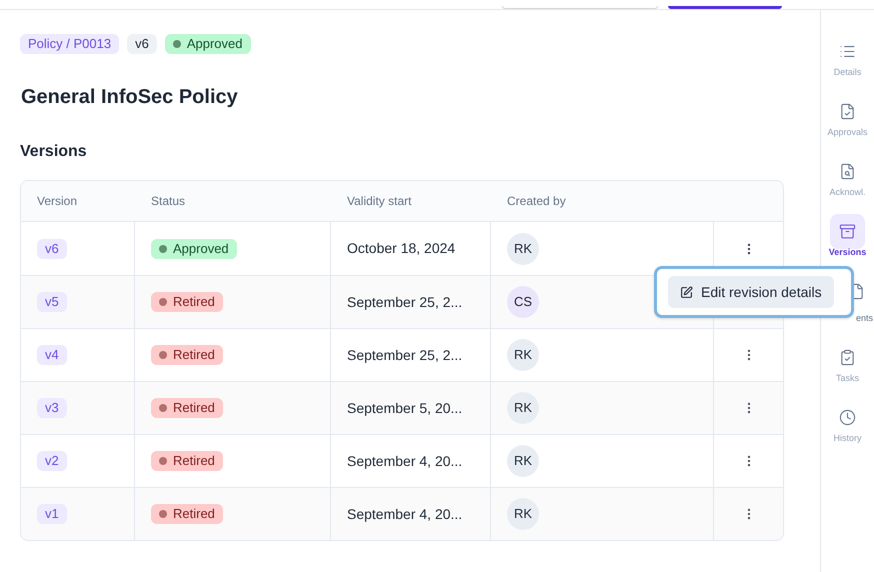 The width and height of the screenshot is (874, 572). I want to click on page-title: General InfoSec Policy, so click(130, 97).